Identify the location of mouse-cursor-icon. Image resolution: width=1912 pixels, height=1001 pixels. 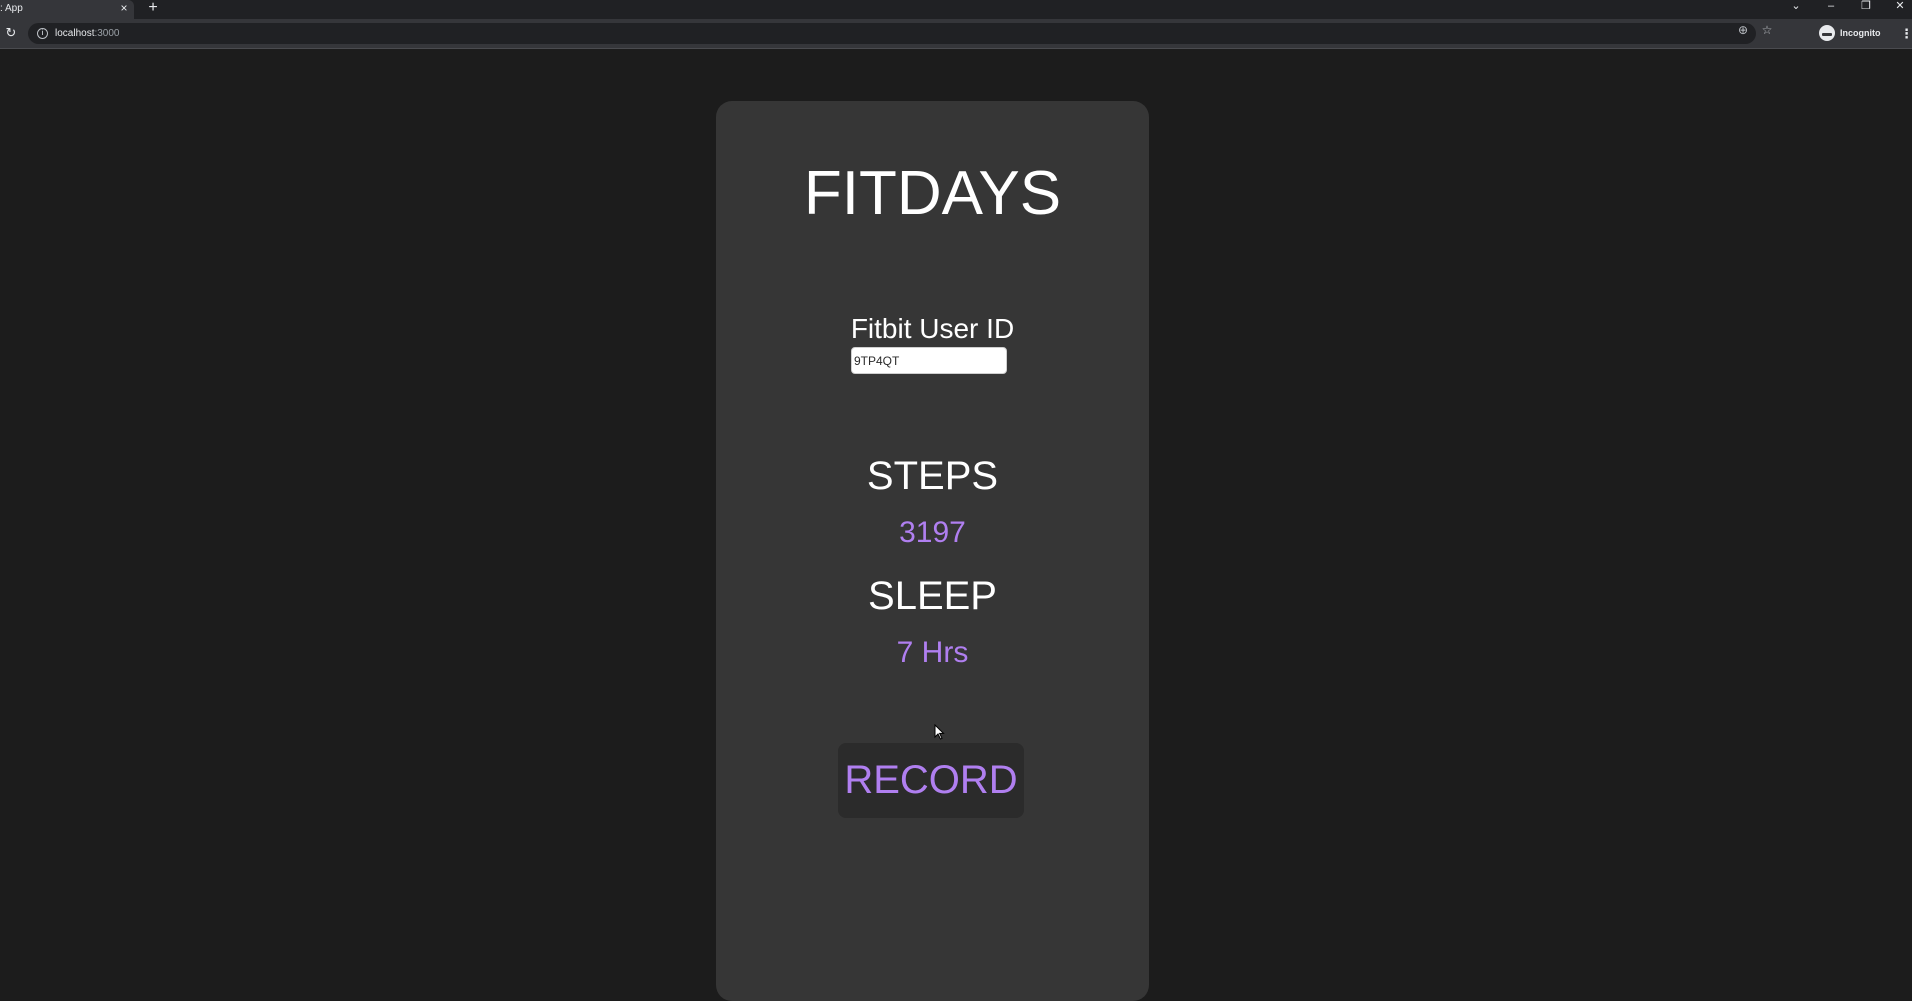
(939, 732).